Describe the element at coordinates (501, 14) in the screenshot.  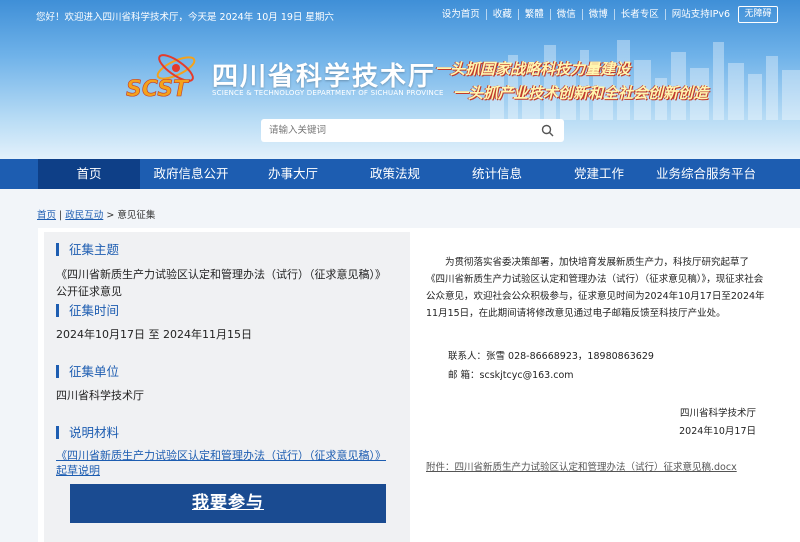
I see `bookmark-link: 收藏` at that location.